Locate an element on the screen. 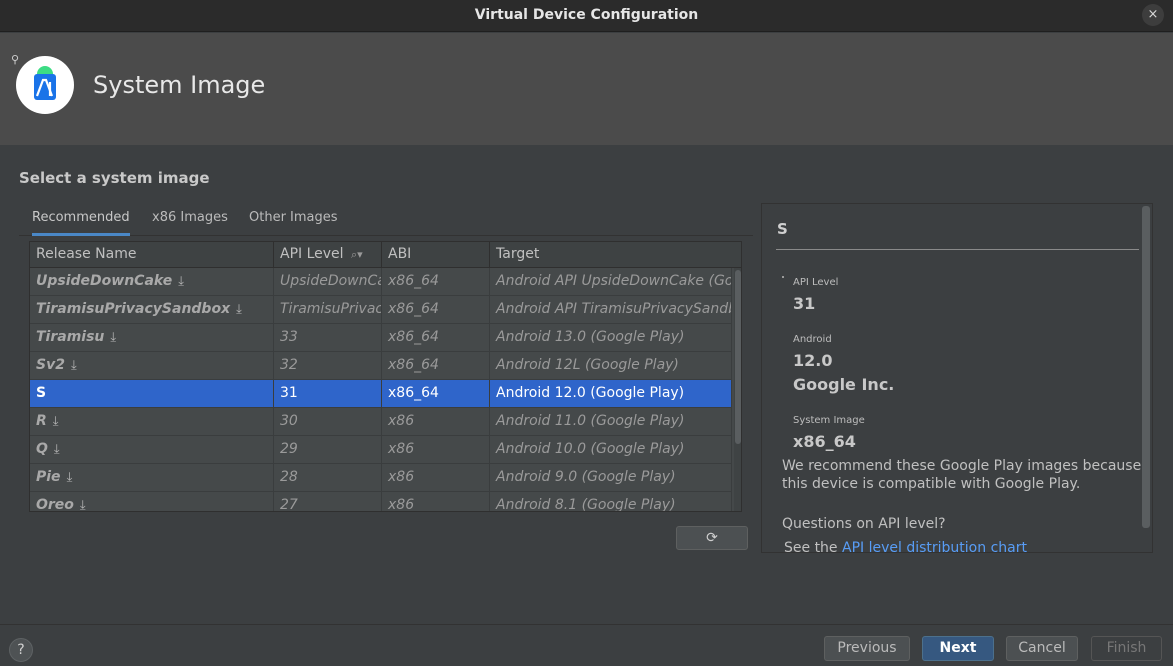 This screenshot has height=666, width=1173. questions-text: Questions on API level? is located at coordinates (864, 524).